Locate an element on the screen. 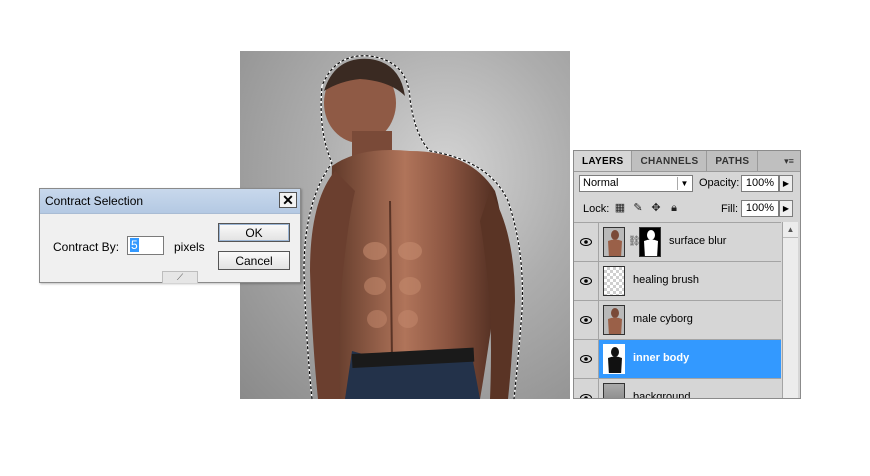 The image size is (870, 476). tab-channels: CHANNELS is located at coordinates (670, 161).